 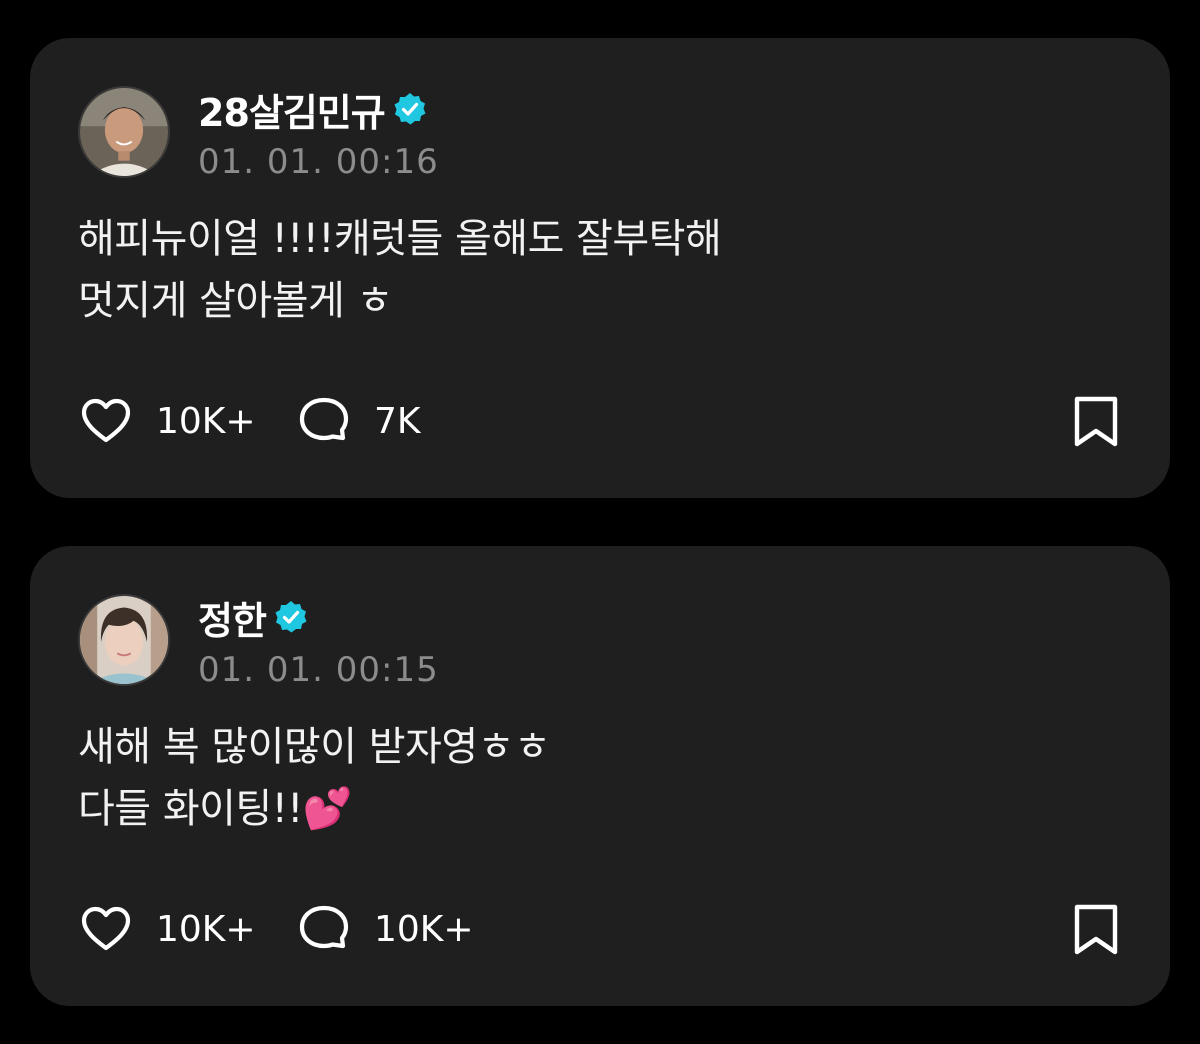 I want to click on post-body-line: 멋지게 살아볼게 ㅎ, so click(x=235, y=301).